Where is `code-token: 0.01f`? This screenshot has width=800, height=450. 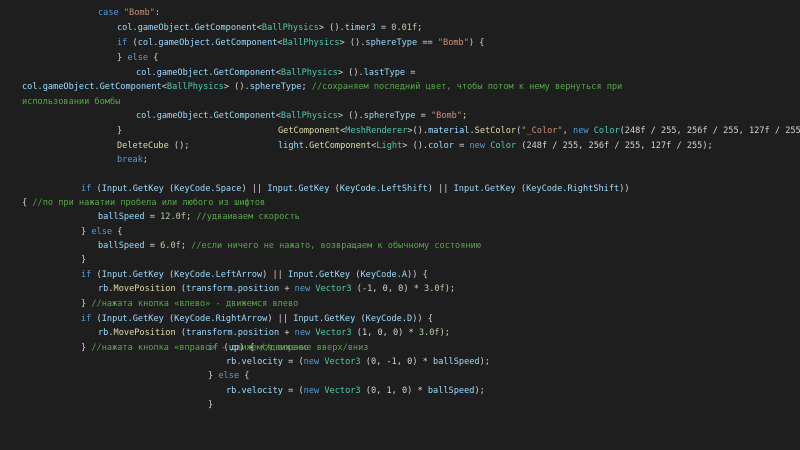 code-token: 0.01f is located at coordinates (404, 28).